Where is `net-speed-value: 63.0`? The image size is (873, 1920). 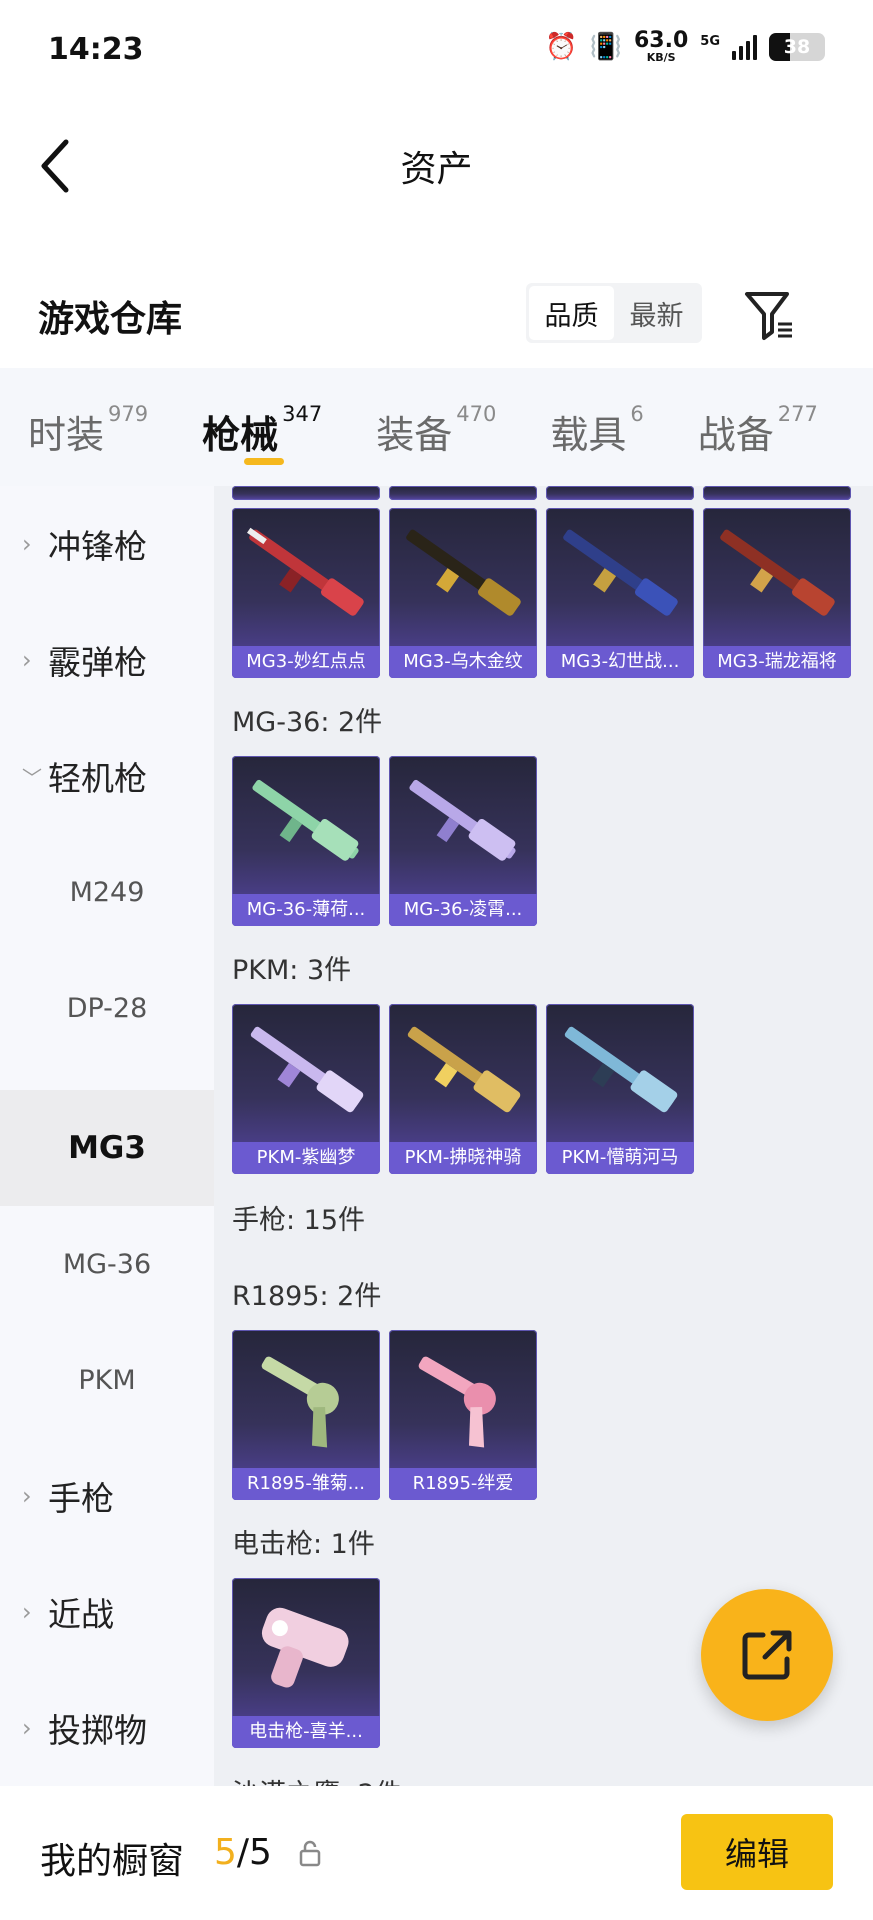 net-speed-value: 63.0 is located at coordinates (661, 40).